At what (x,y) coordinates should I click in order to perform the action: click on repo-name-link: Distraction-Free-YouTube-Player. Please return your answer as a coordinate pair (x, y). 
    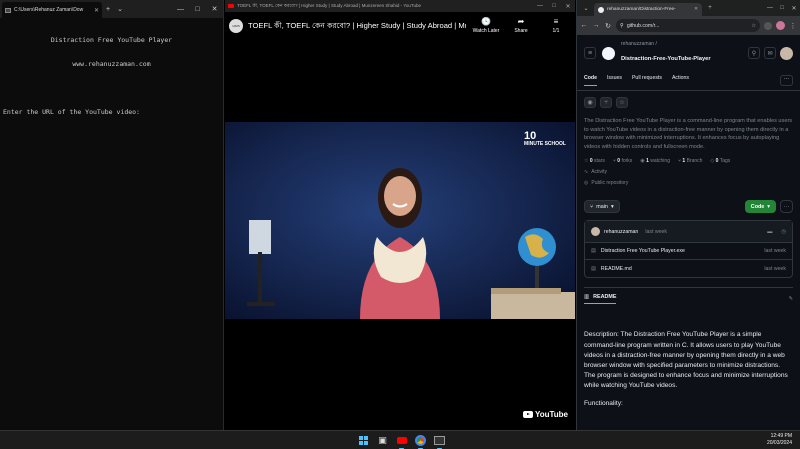
    Looking at the image, I should click on (666, 59).